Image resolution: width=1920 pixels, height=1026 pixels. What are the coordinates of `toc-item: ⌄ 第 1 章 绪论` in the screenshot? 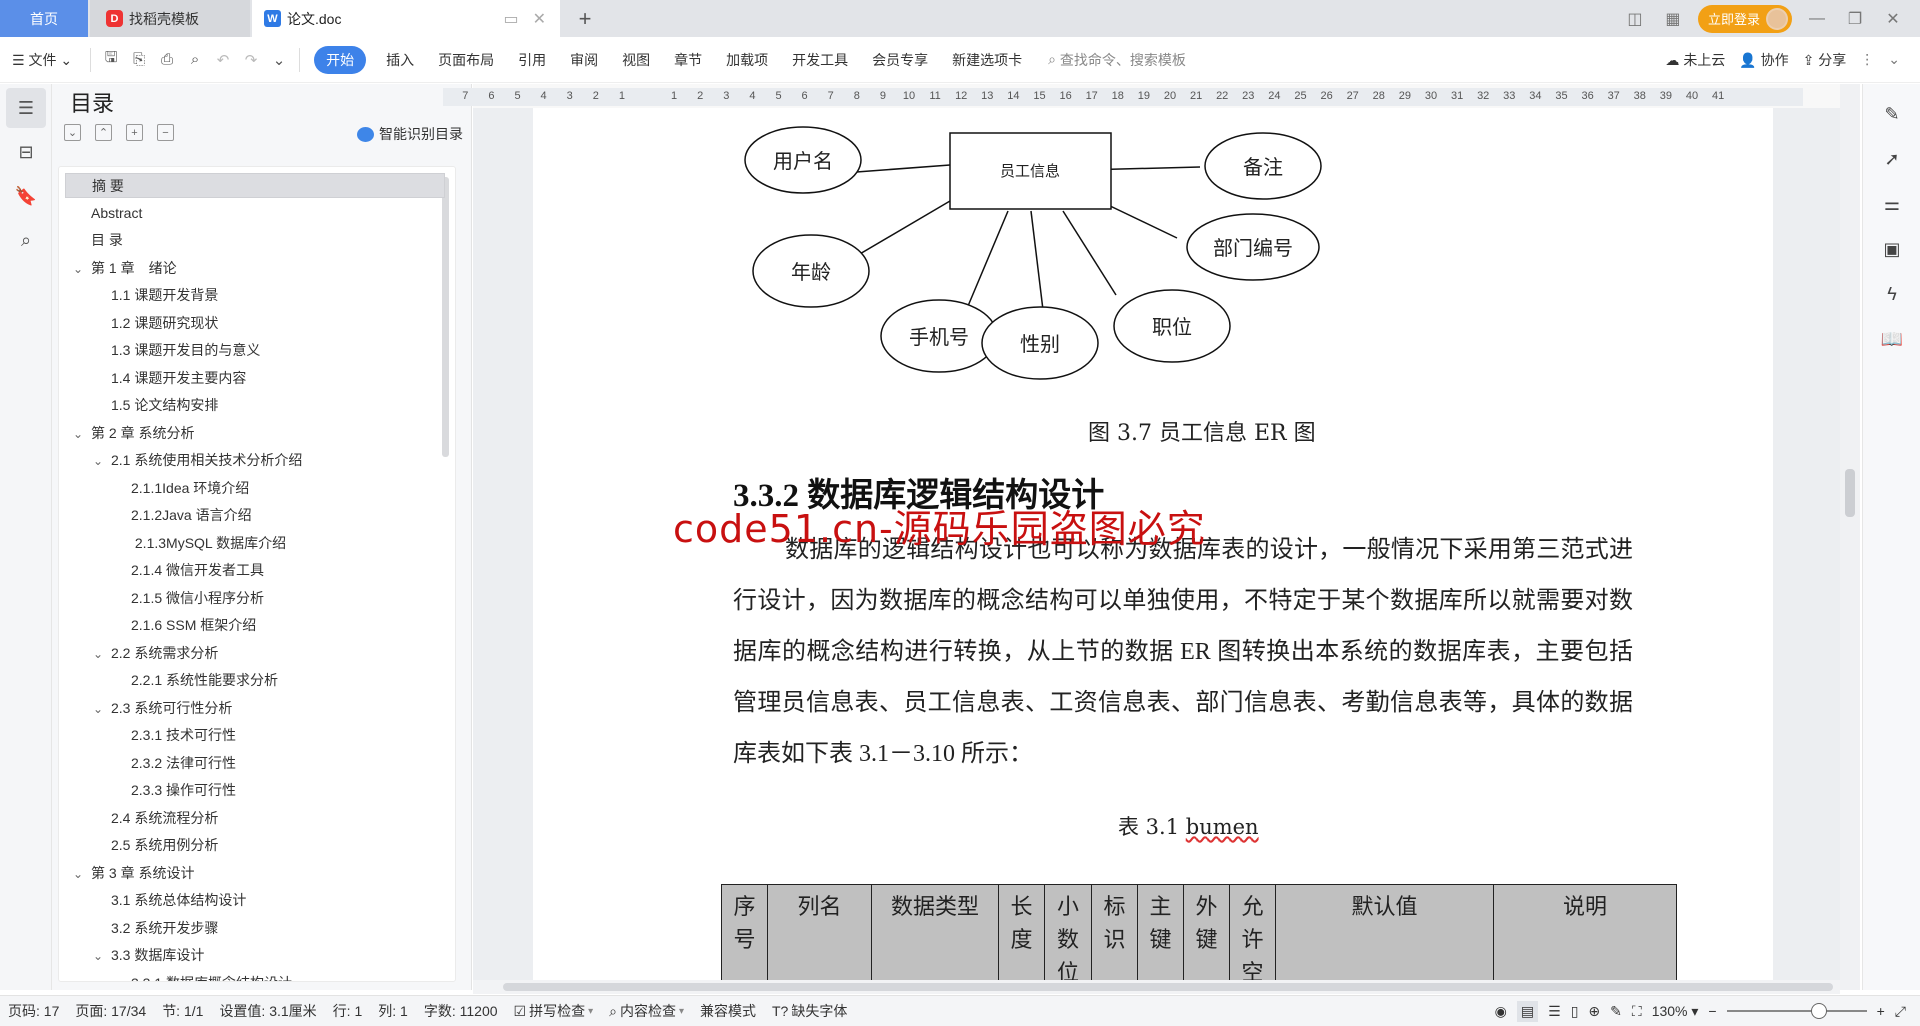 It's located at (255, 268).